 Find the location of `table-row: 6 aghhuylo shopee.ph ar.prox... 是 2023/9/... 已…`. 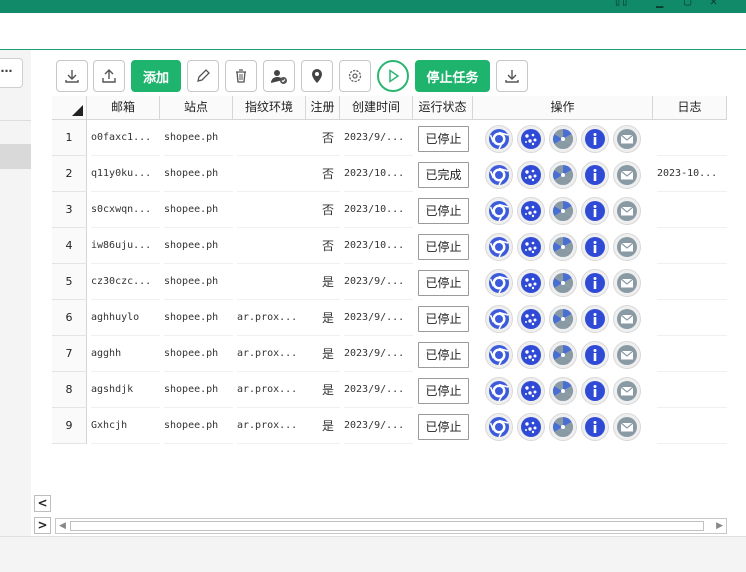

table-row: 6 aghhuylo shopee.ph ar.prox... 是 2023/9/... 已… is located at coordinates (391, 318).